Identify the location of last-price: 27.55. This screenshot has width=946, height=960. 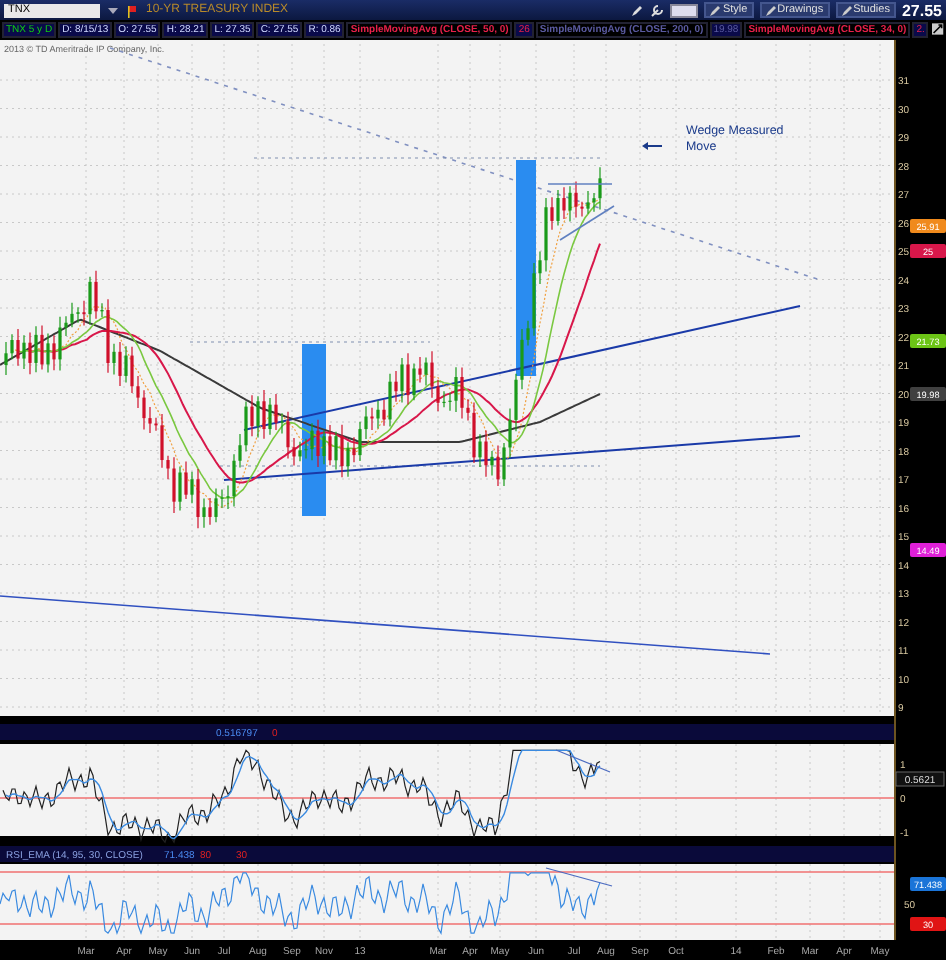
(921, 10).